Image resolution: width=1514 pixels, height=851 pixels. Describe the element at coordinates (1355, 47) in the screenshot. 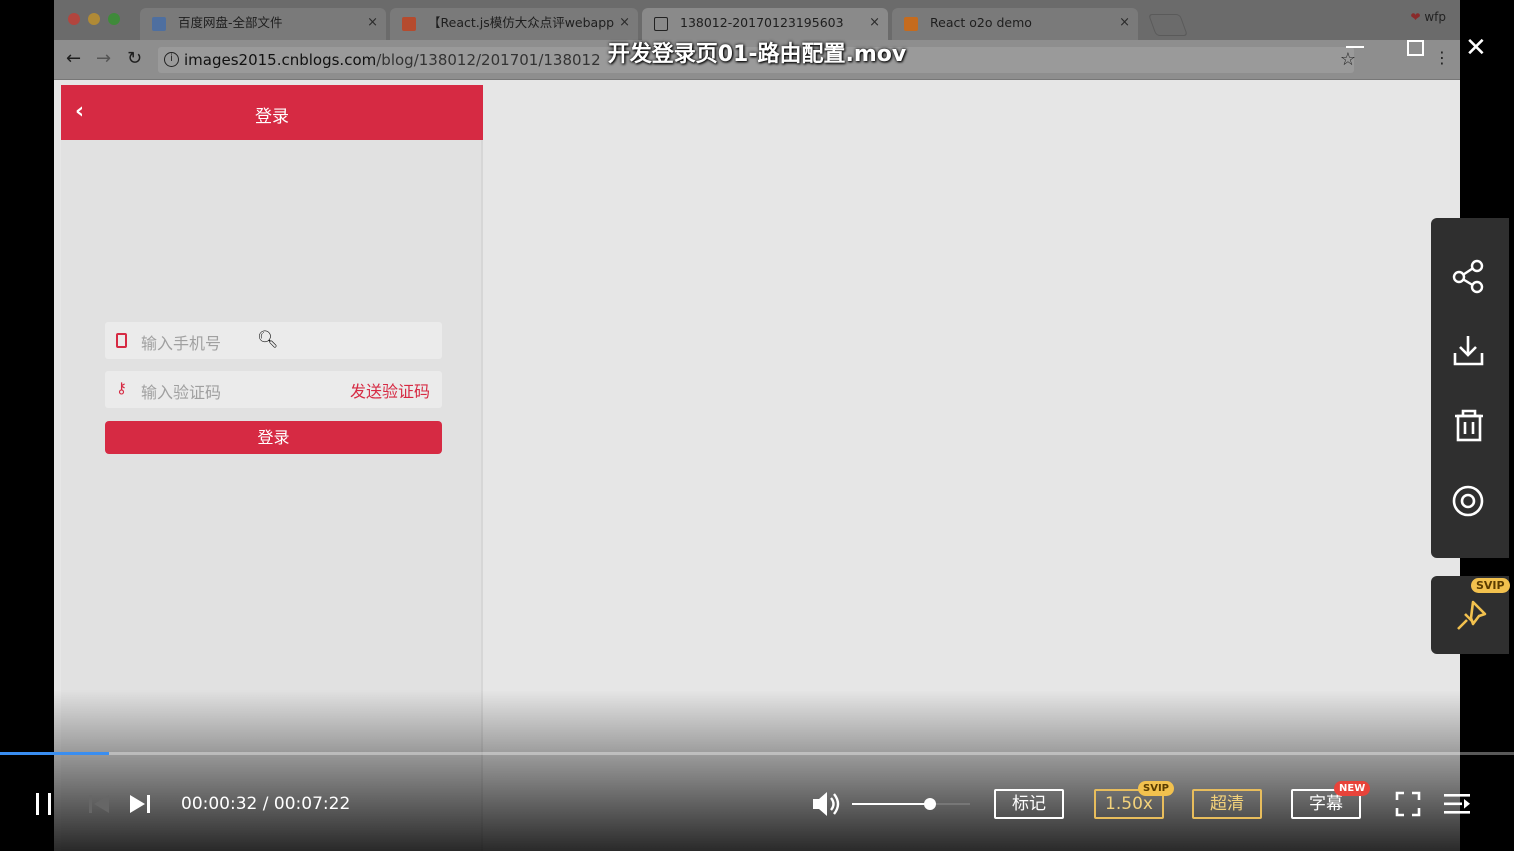

I see `minimize-icon` at that location.